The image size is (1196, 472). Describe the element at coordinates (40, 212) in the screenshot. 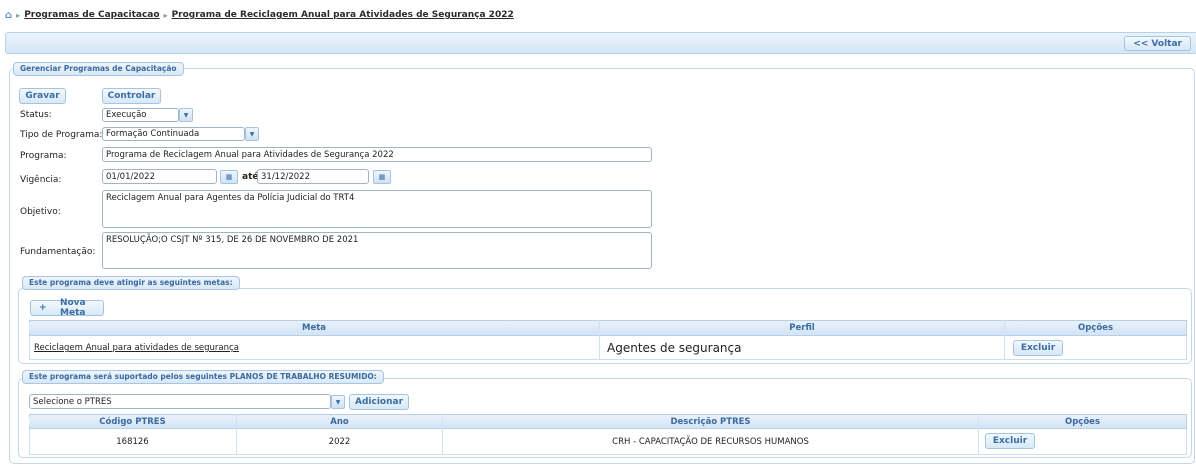

I see `objetivo-label: Objetivo:` at that location.